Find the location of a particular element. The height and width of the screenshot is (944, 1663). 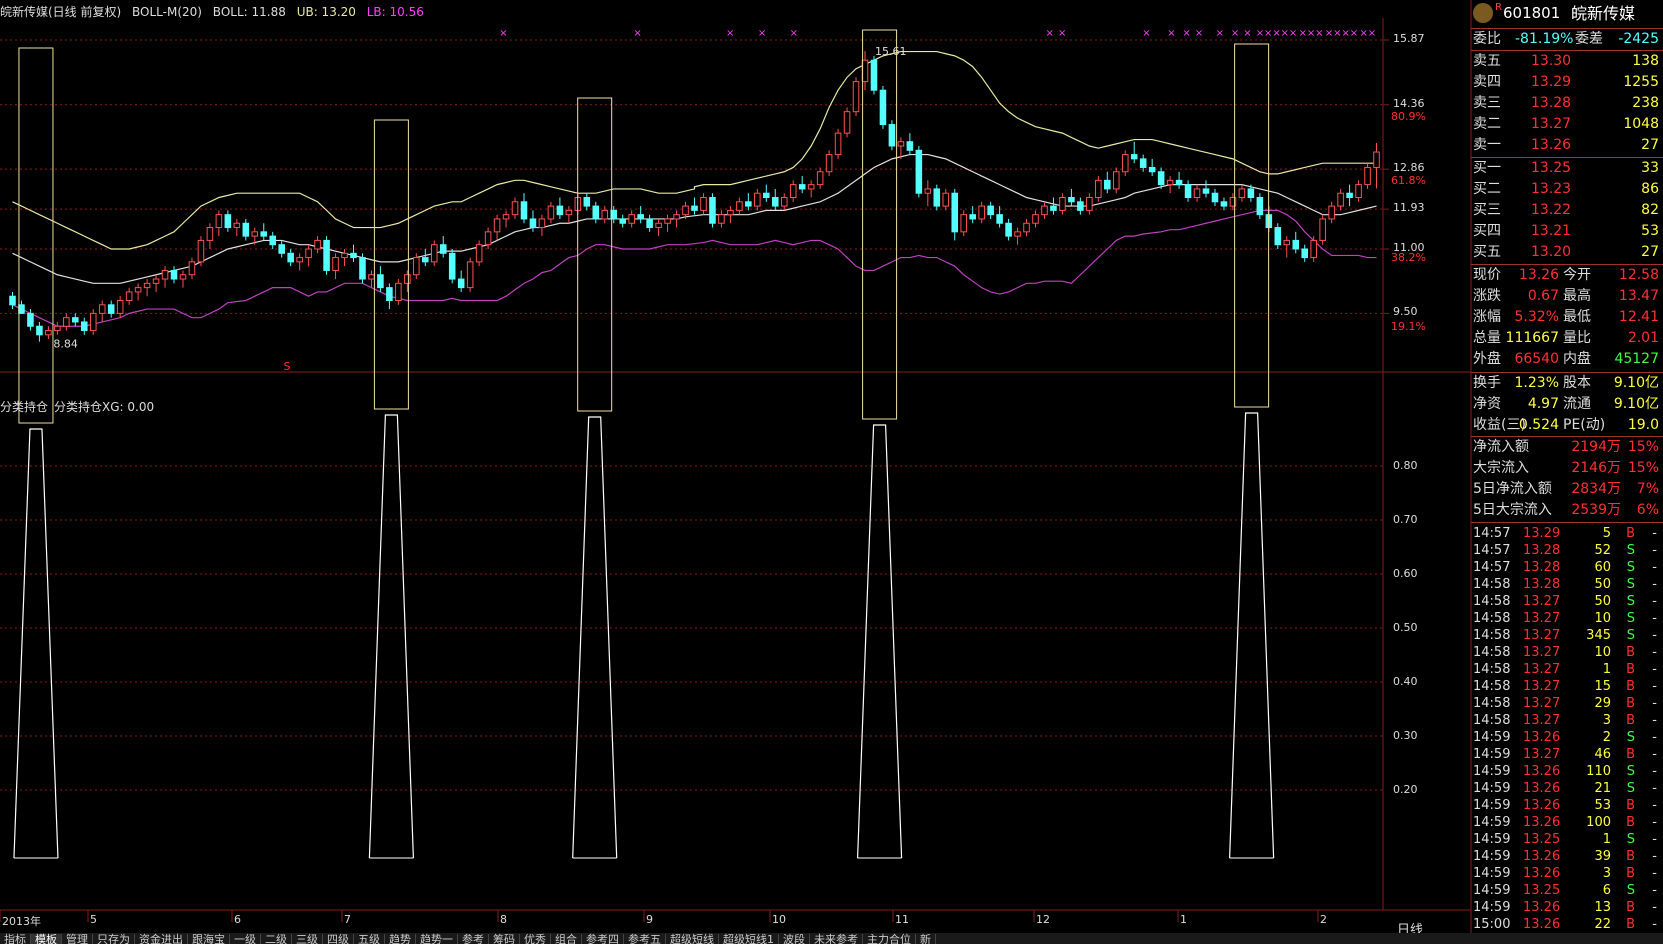

indicator-tab: 趋势 is located at coordinates (400, 939).